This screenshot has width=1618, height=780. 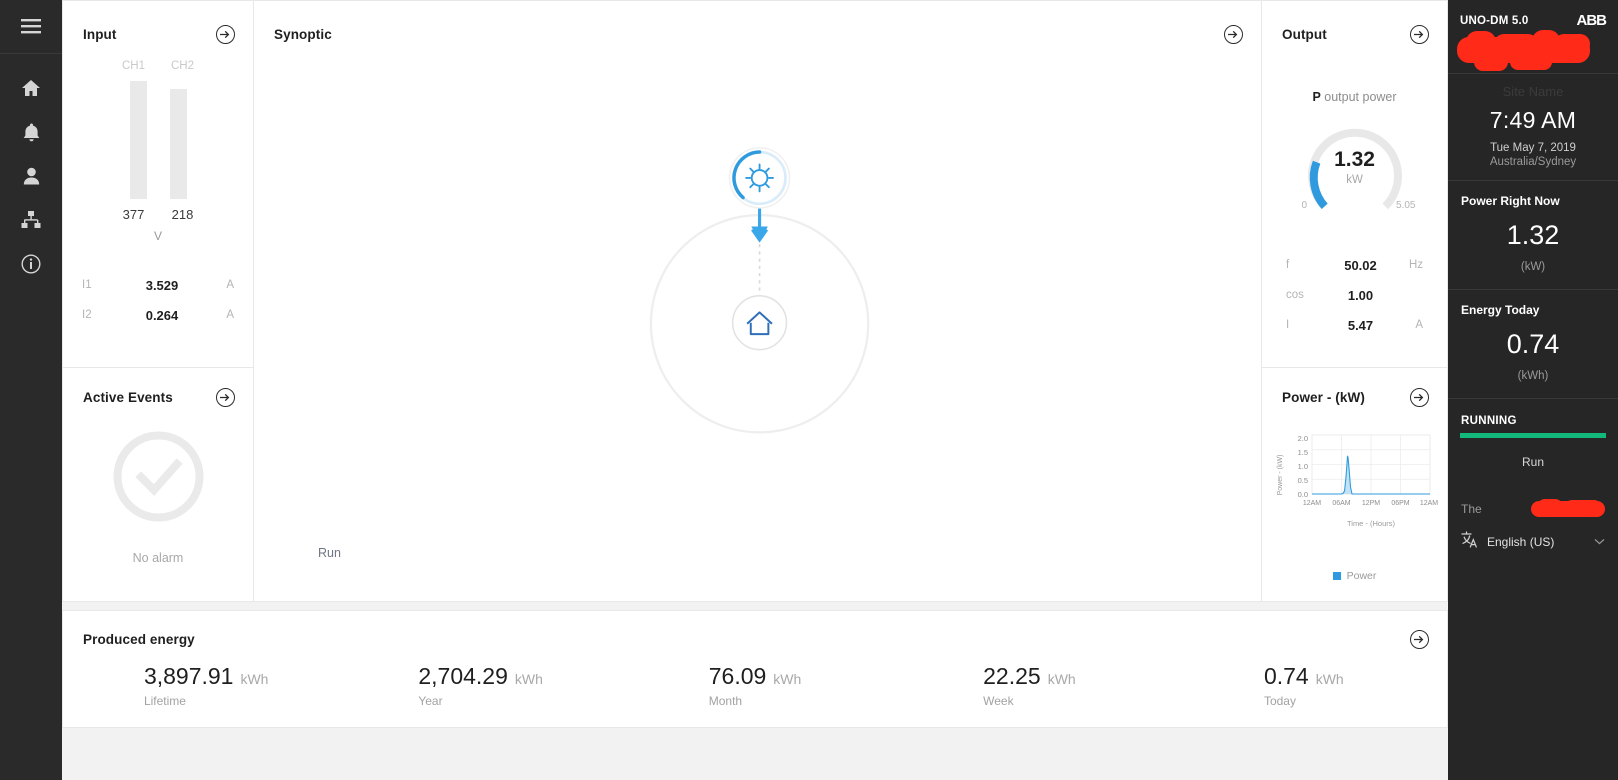 I want to click on alarm-status-text: No alarm, so click(x=158, y=558).